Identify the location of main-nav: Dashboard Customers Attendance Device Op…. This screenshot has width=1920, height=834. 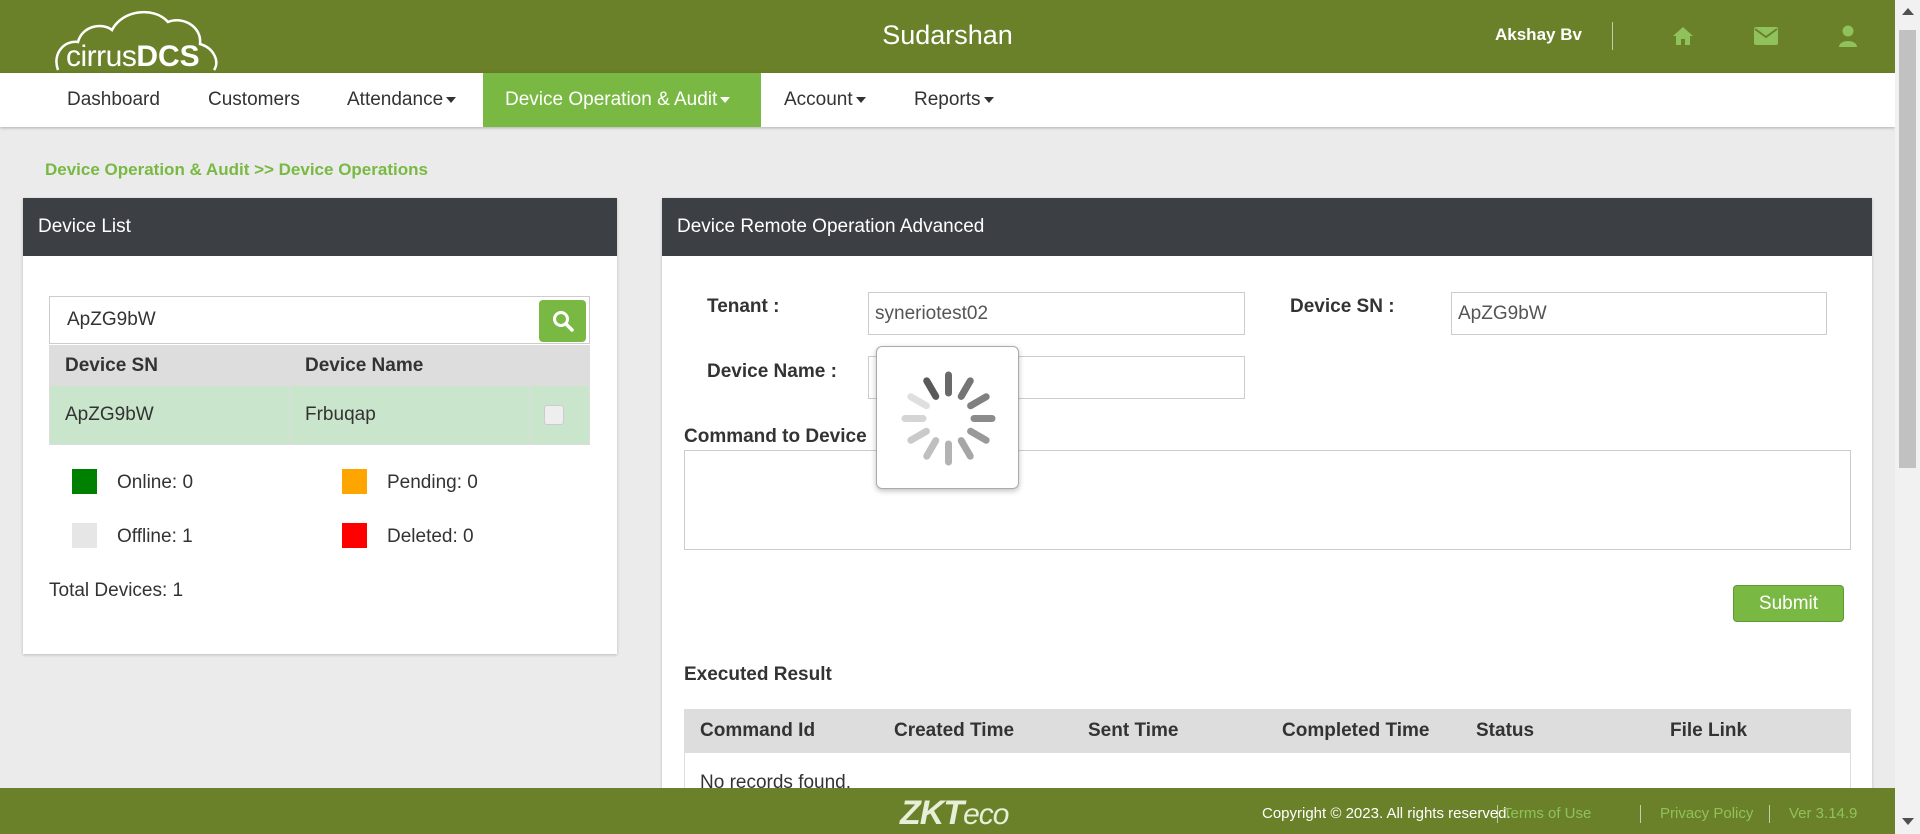
(947, 100).